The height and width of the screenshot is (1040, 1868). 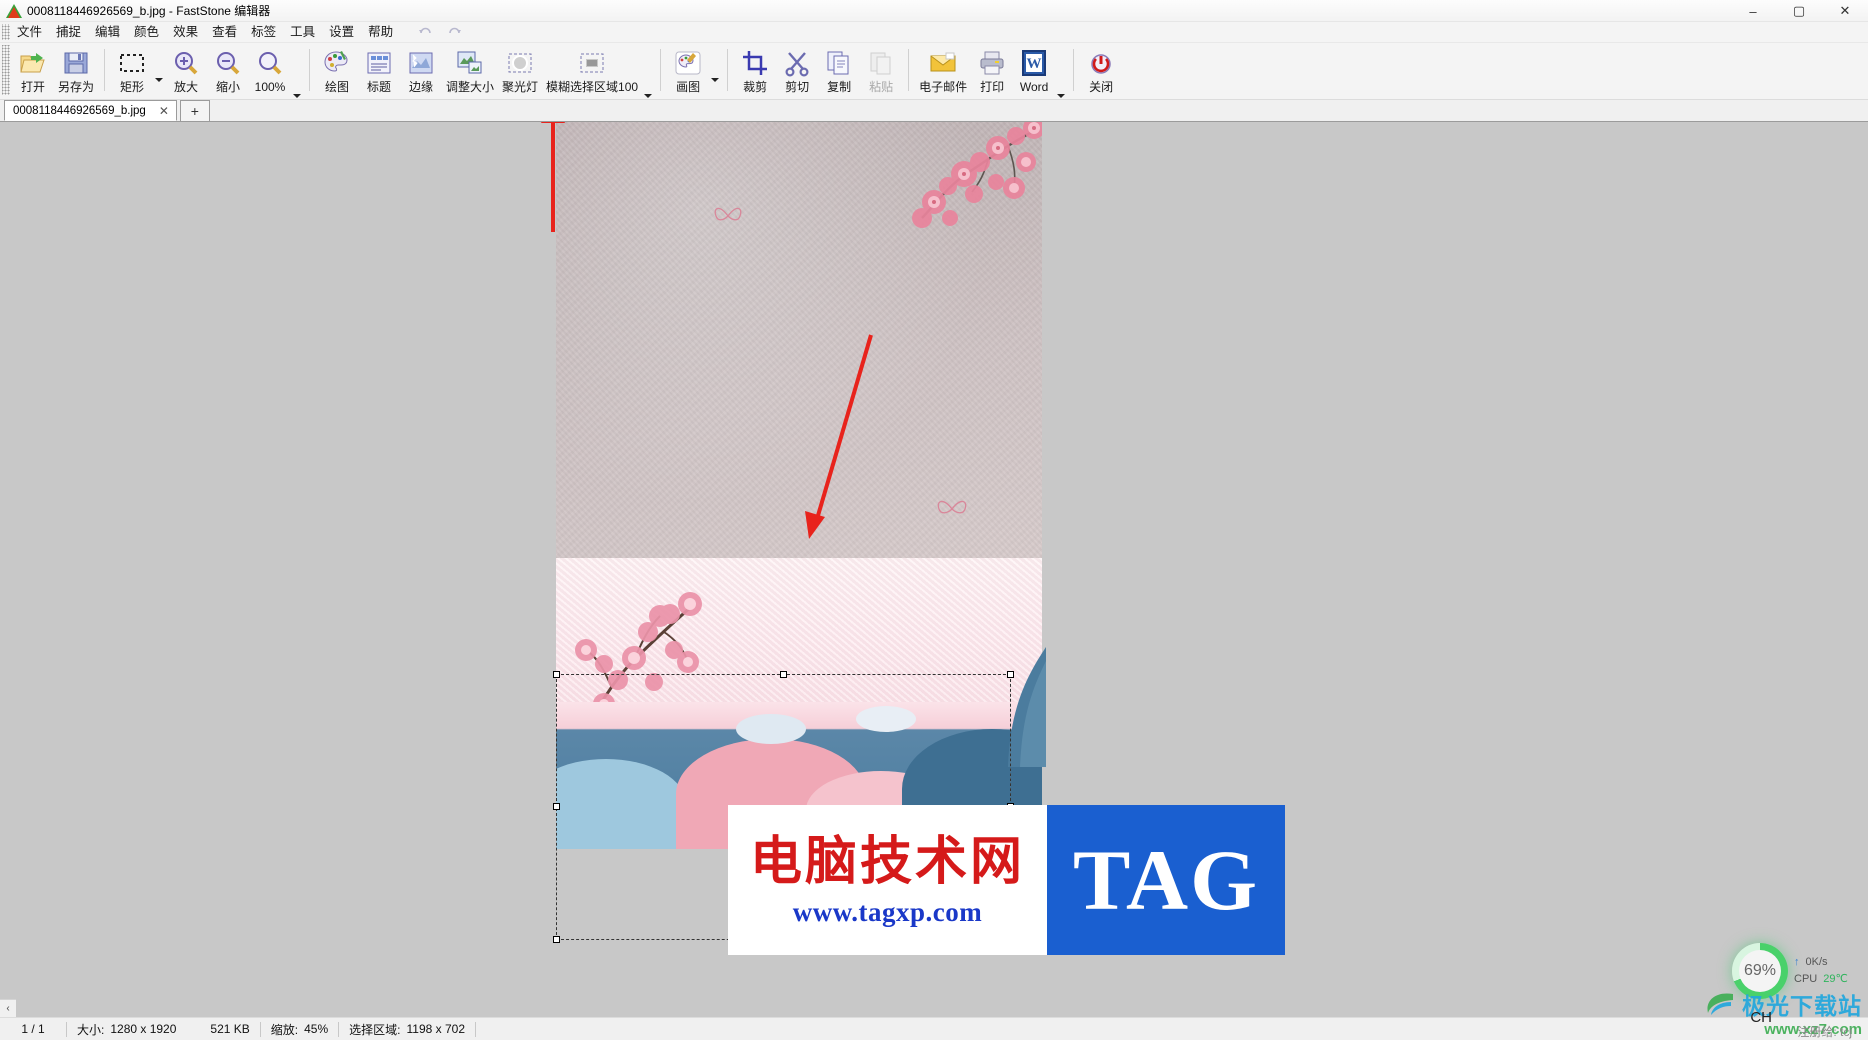 What do you see at coordinates (943, 87) in the screenshot?
I see `toolbar-button-label: 电子邮件` at bounding box center [943, 87].